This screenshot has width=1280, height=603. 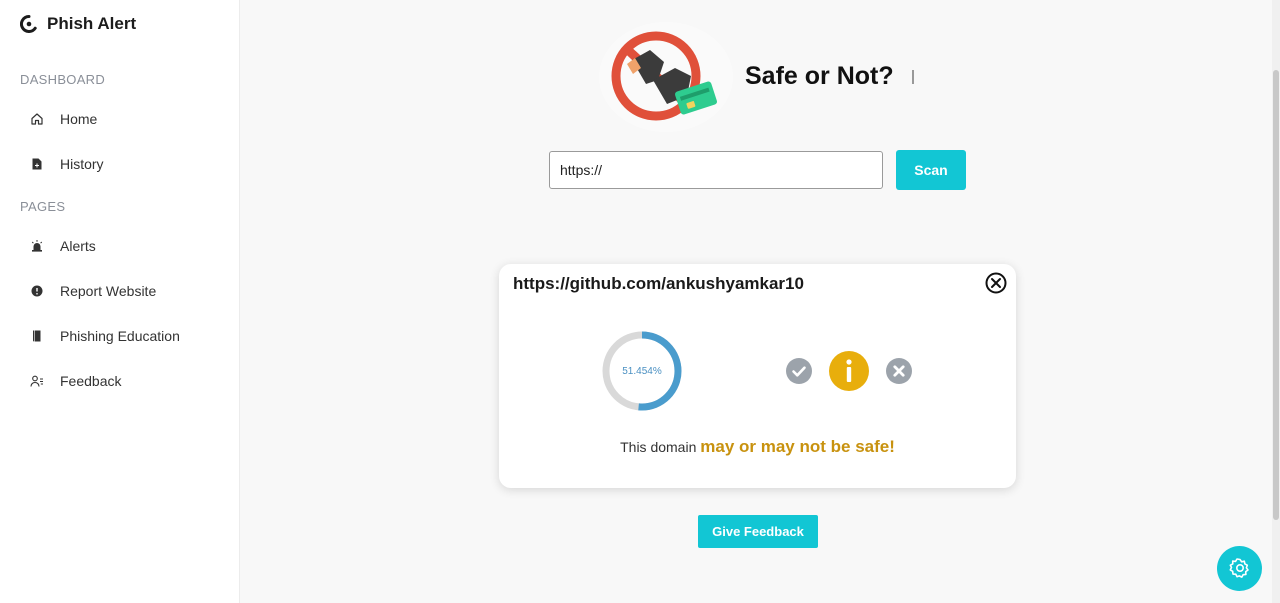 I want to click on brand: Phish Alert, so click(x=78, y=24).